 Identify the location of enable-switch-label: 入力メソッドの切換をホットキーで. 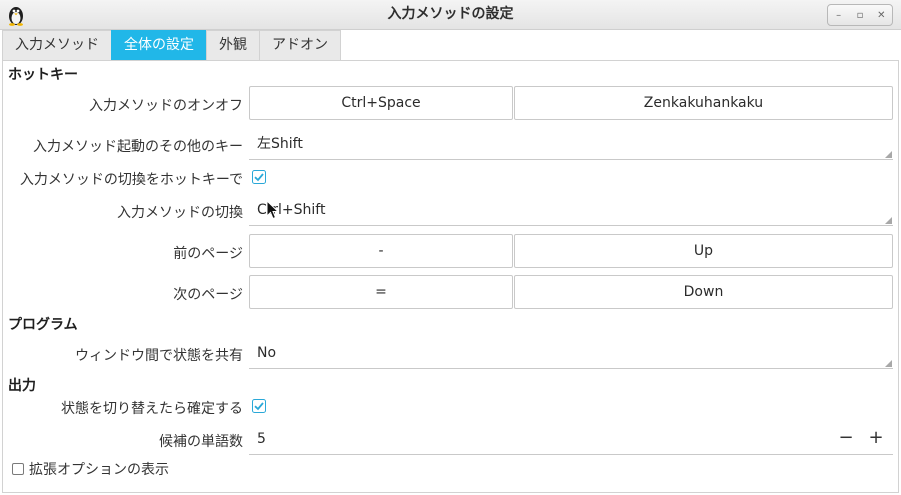
(131, 180).